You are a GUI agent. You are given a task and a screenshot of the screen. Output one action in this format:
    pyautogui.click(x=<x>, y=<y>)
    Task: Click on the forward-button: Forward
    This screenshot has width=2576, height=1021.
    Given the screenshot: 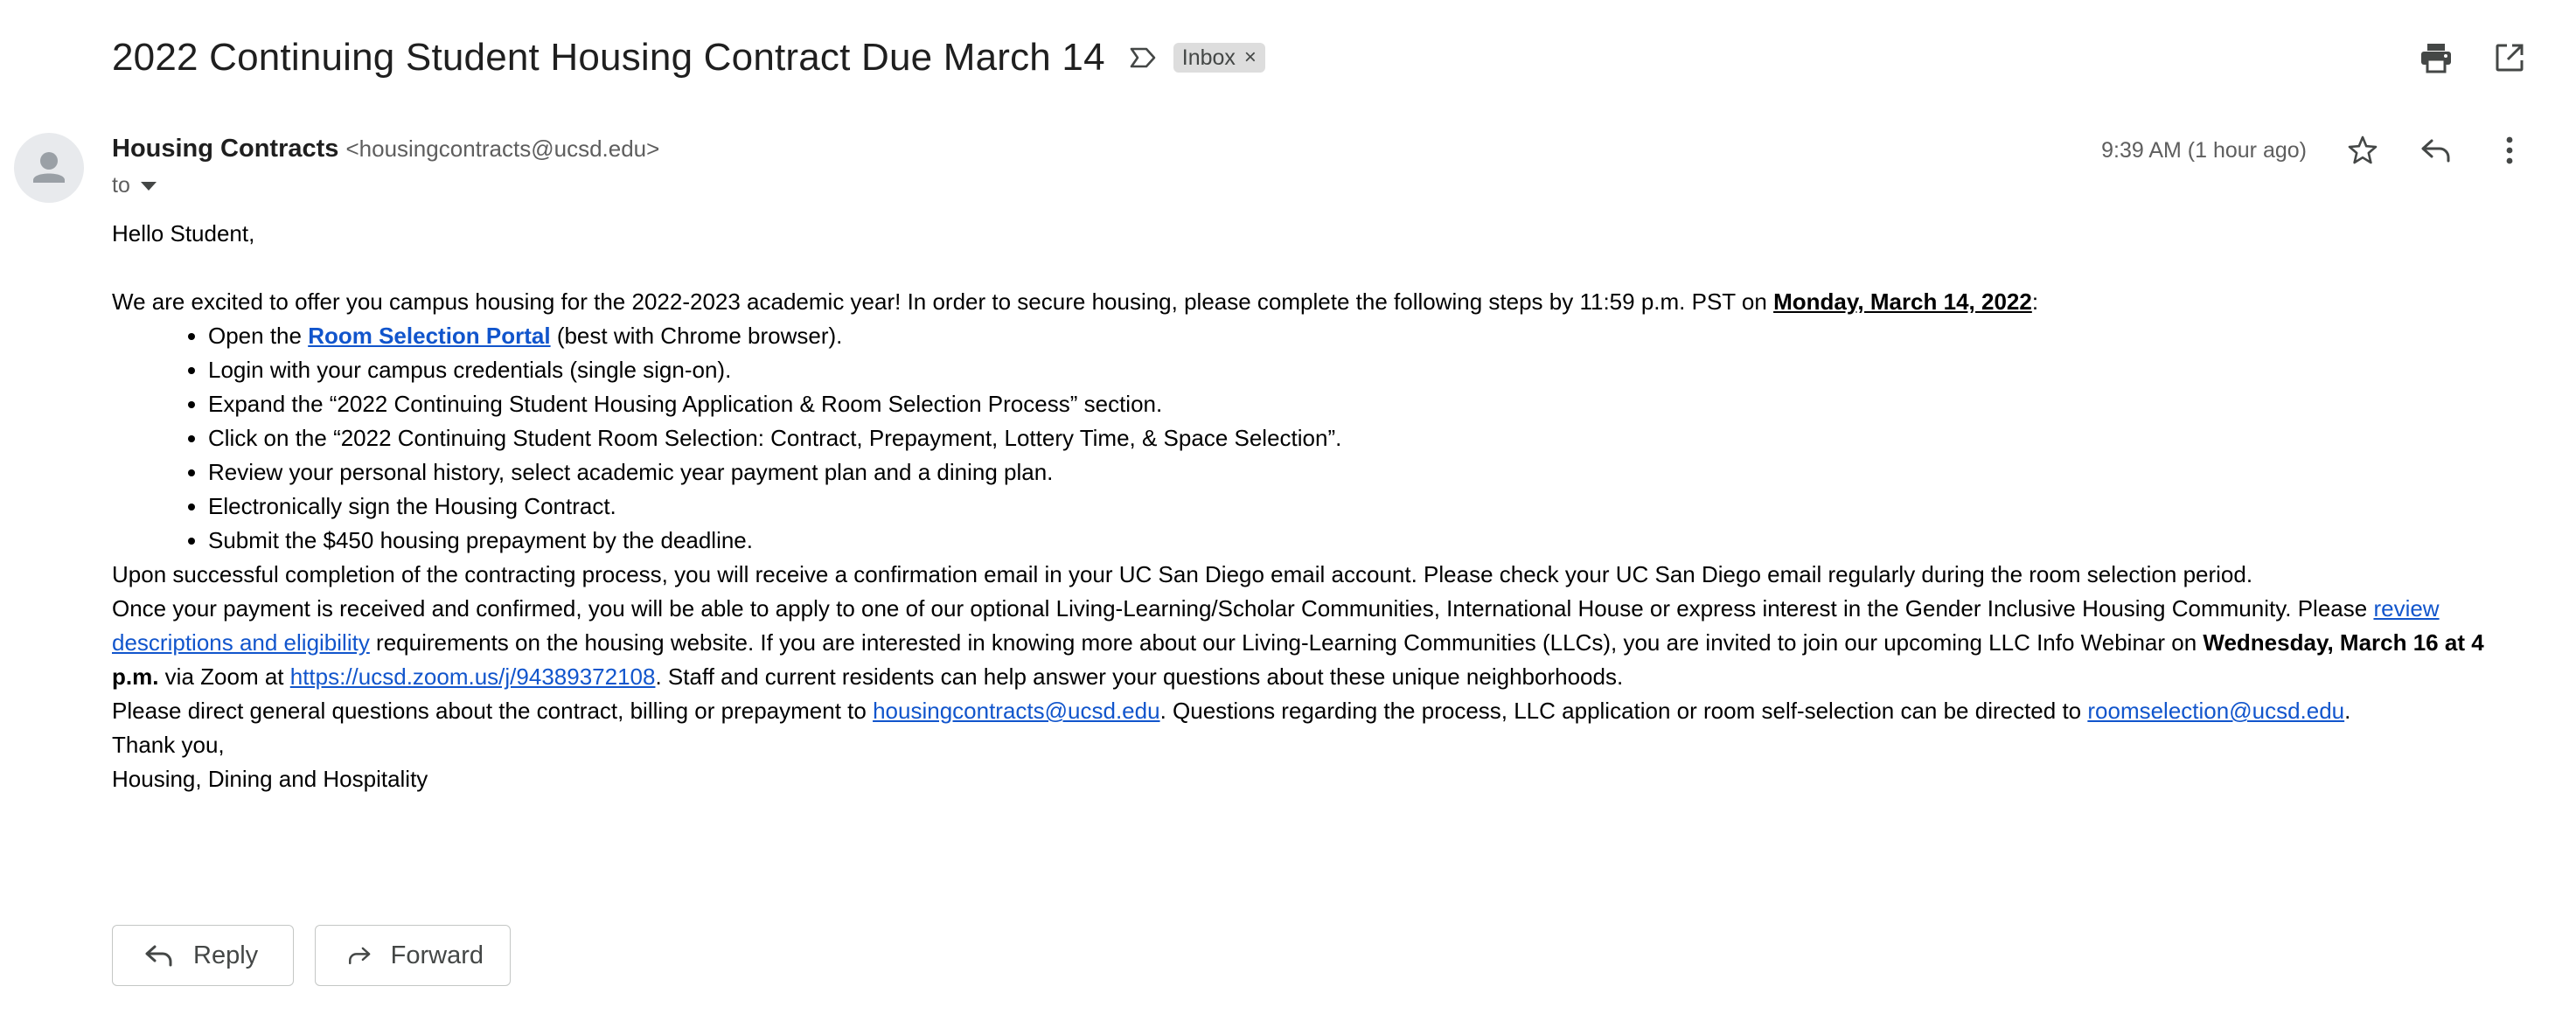 What is the action you would take?
    pyautogui.click(x=413, y=956)
    